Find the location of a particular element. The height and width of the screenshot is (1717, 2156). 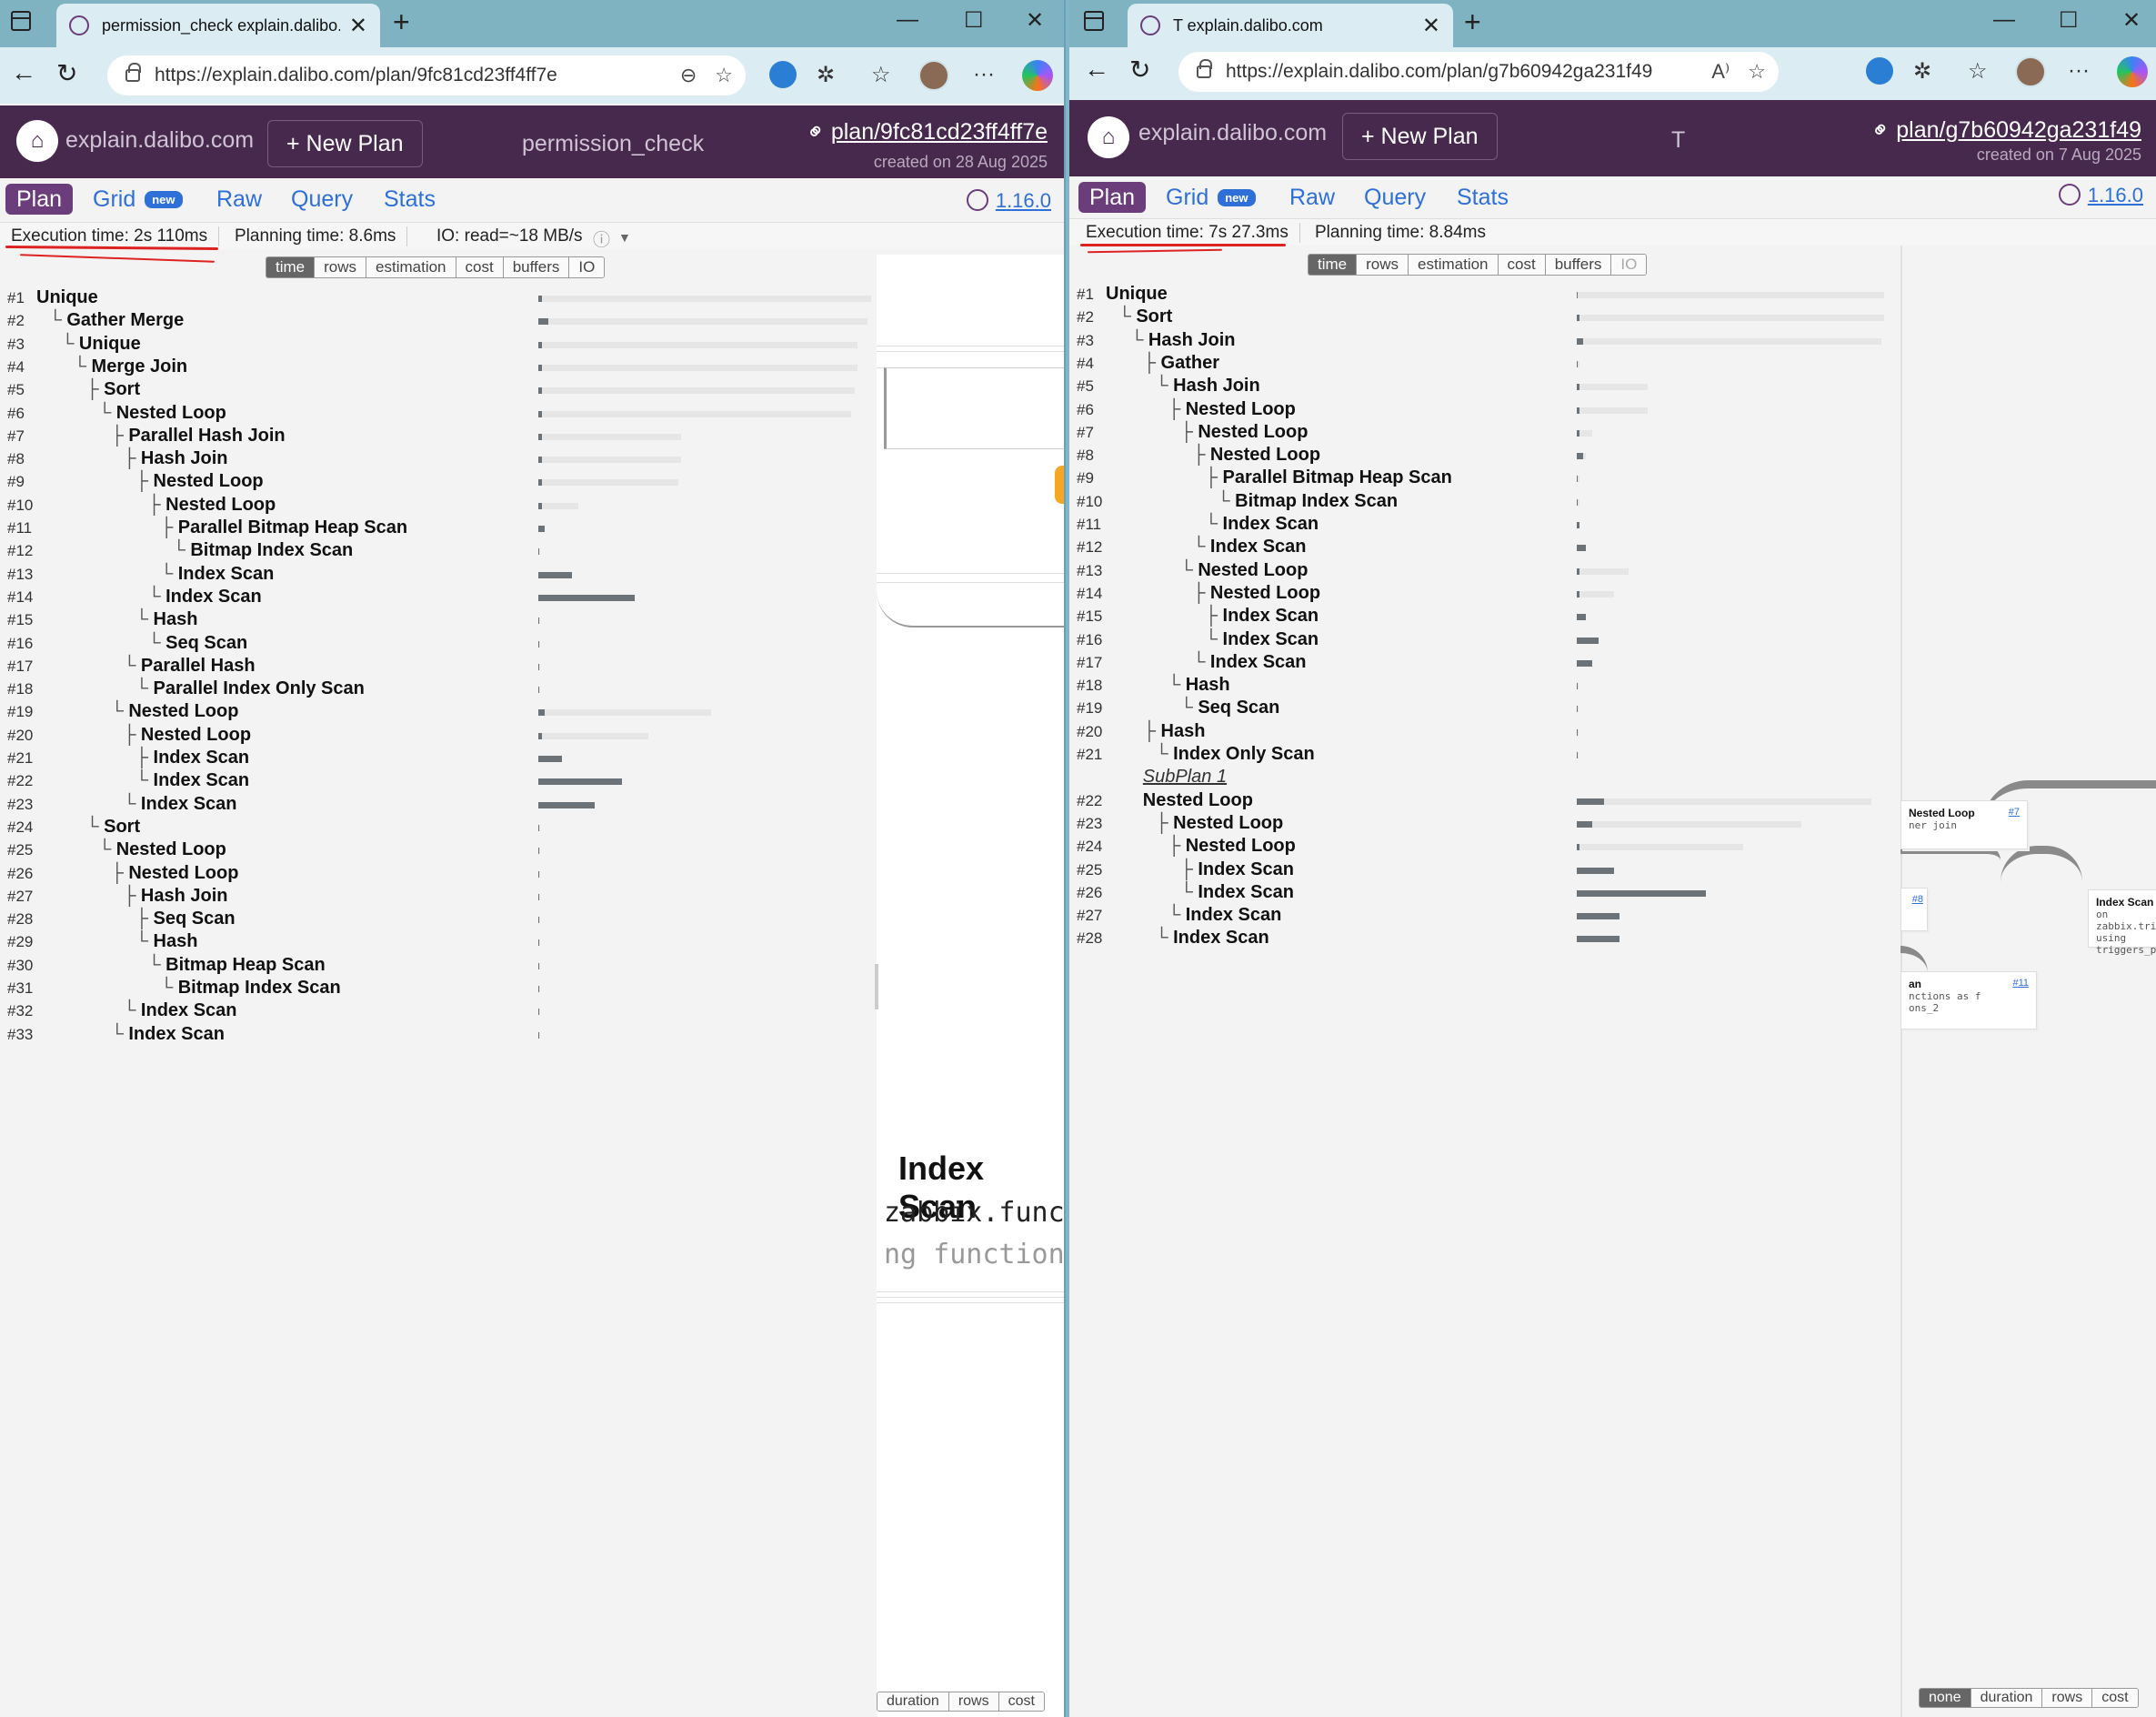

plan-node-row: #2 └ Sort is located at coordinates (1478, 317).